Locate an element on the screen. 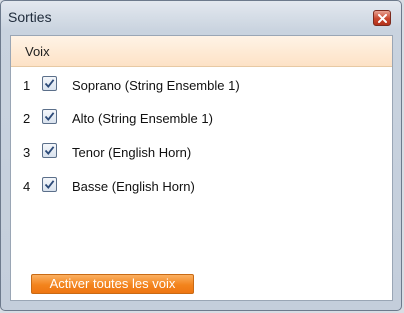 The image size is (404, 313). voice-label: Soprano (String Ensemble 1) is located at coordinates (156, 85).